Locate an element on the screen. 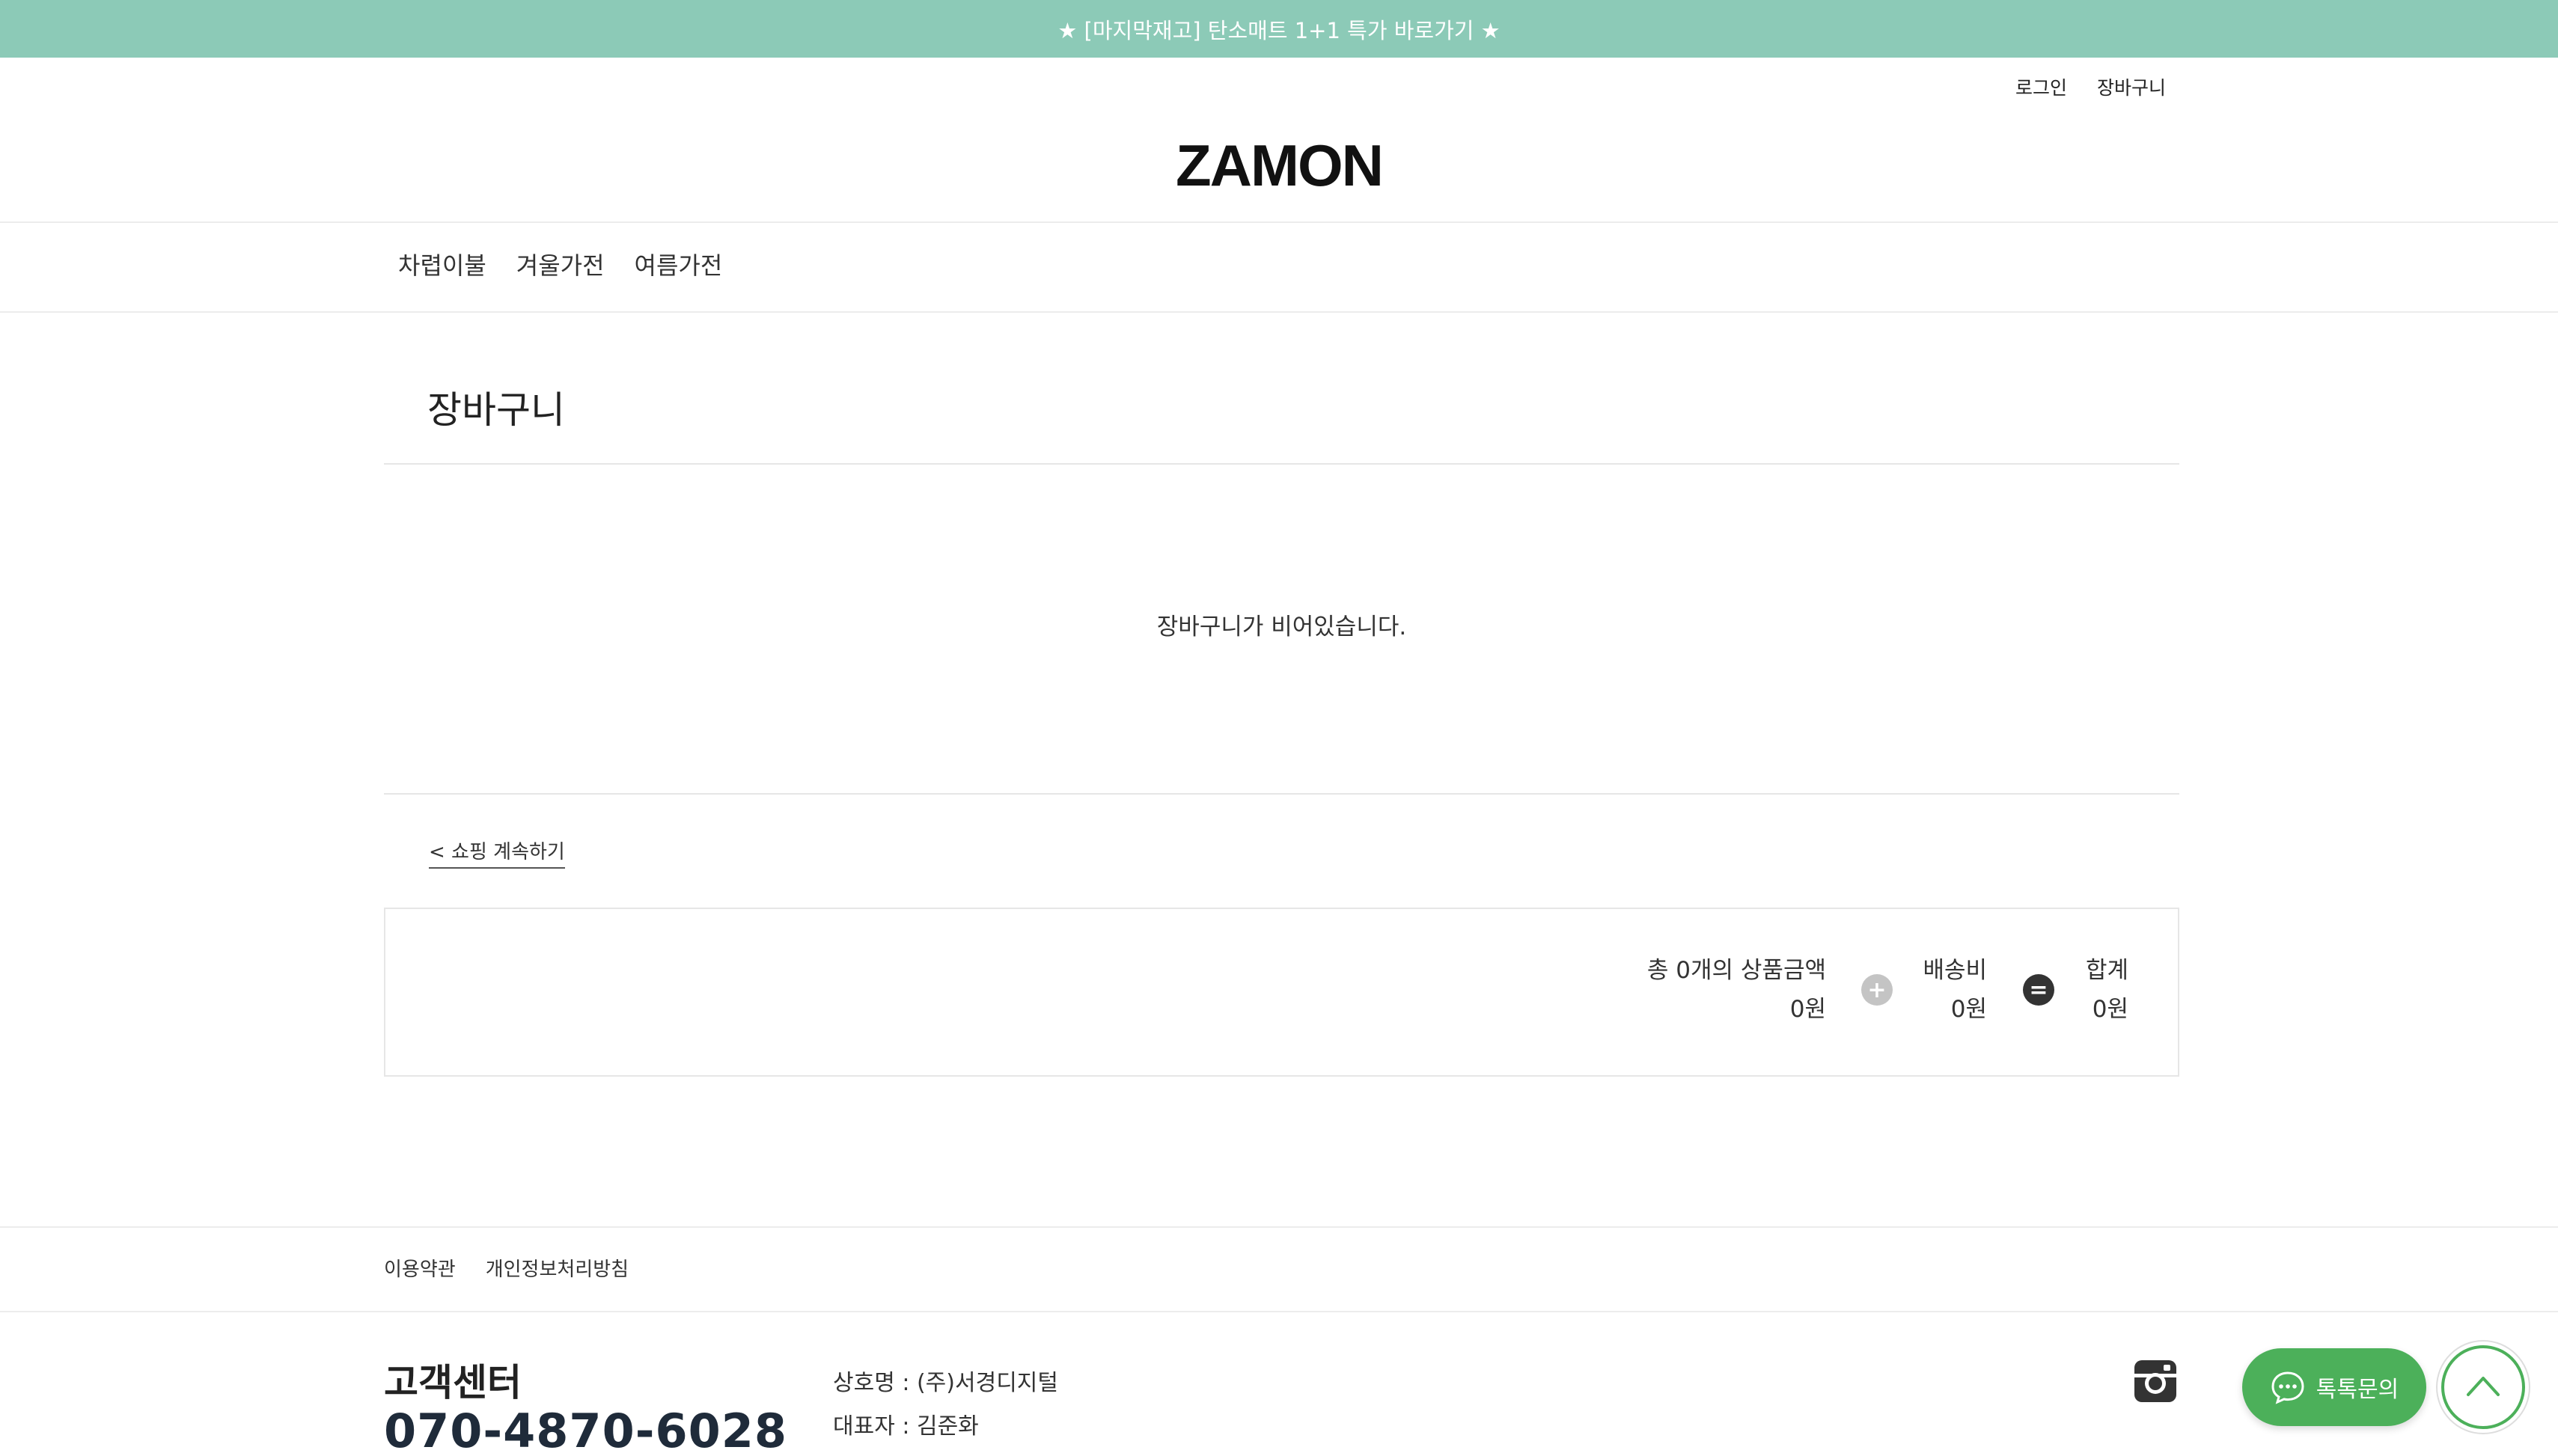  shipping-fee-label: 배송비 is located at coordinates (1955, 970).